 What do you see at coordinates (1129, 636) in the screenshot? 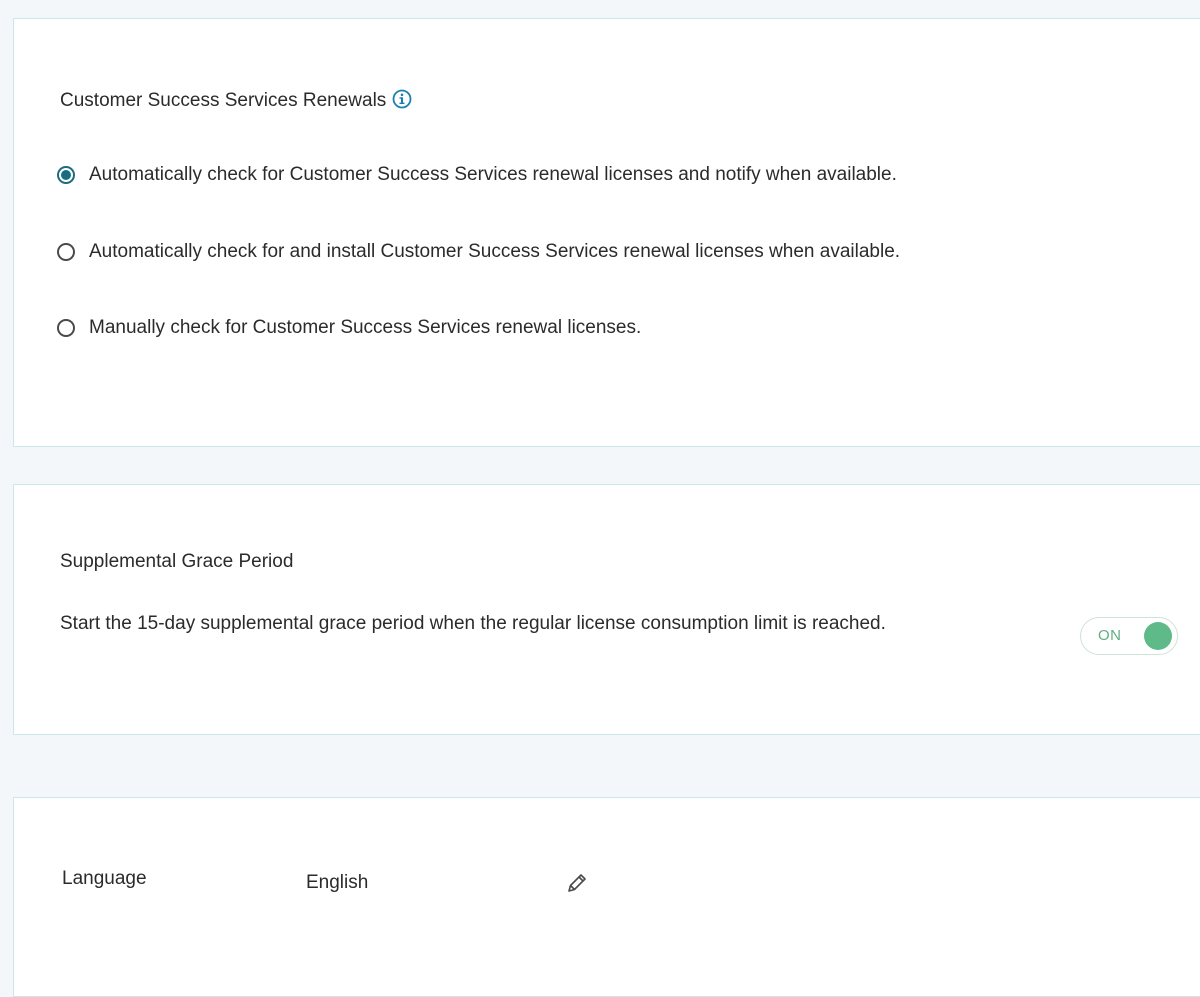
I see `grace-period-toggle: ON` at bounding box center [1129, 636].